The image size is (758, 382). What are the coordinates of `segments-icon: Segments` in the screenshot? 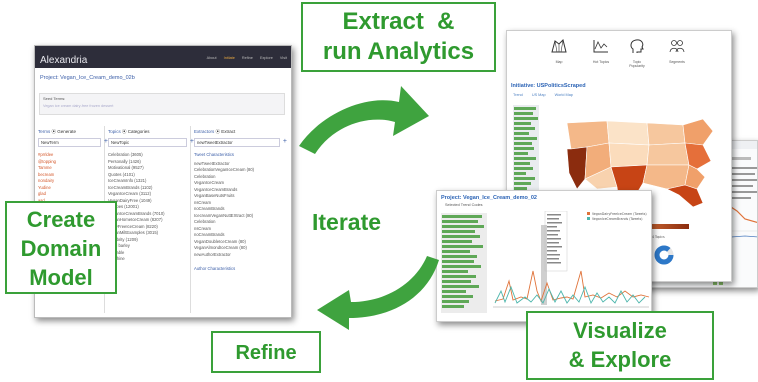 It's located at (677, 51).